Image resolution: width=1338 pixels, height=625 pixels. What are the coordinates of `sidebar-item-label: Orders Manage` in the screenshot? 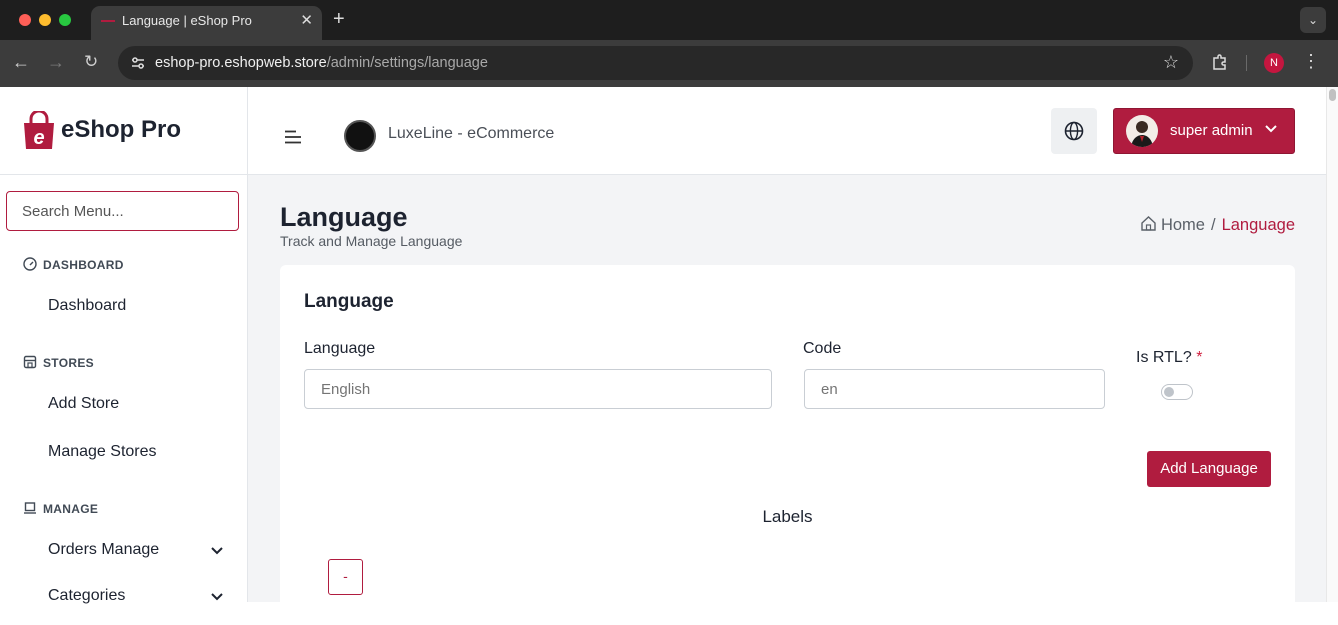 It's located at (104, 549).